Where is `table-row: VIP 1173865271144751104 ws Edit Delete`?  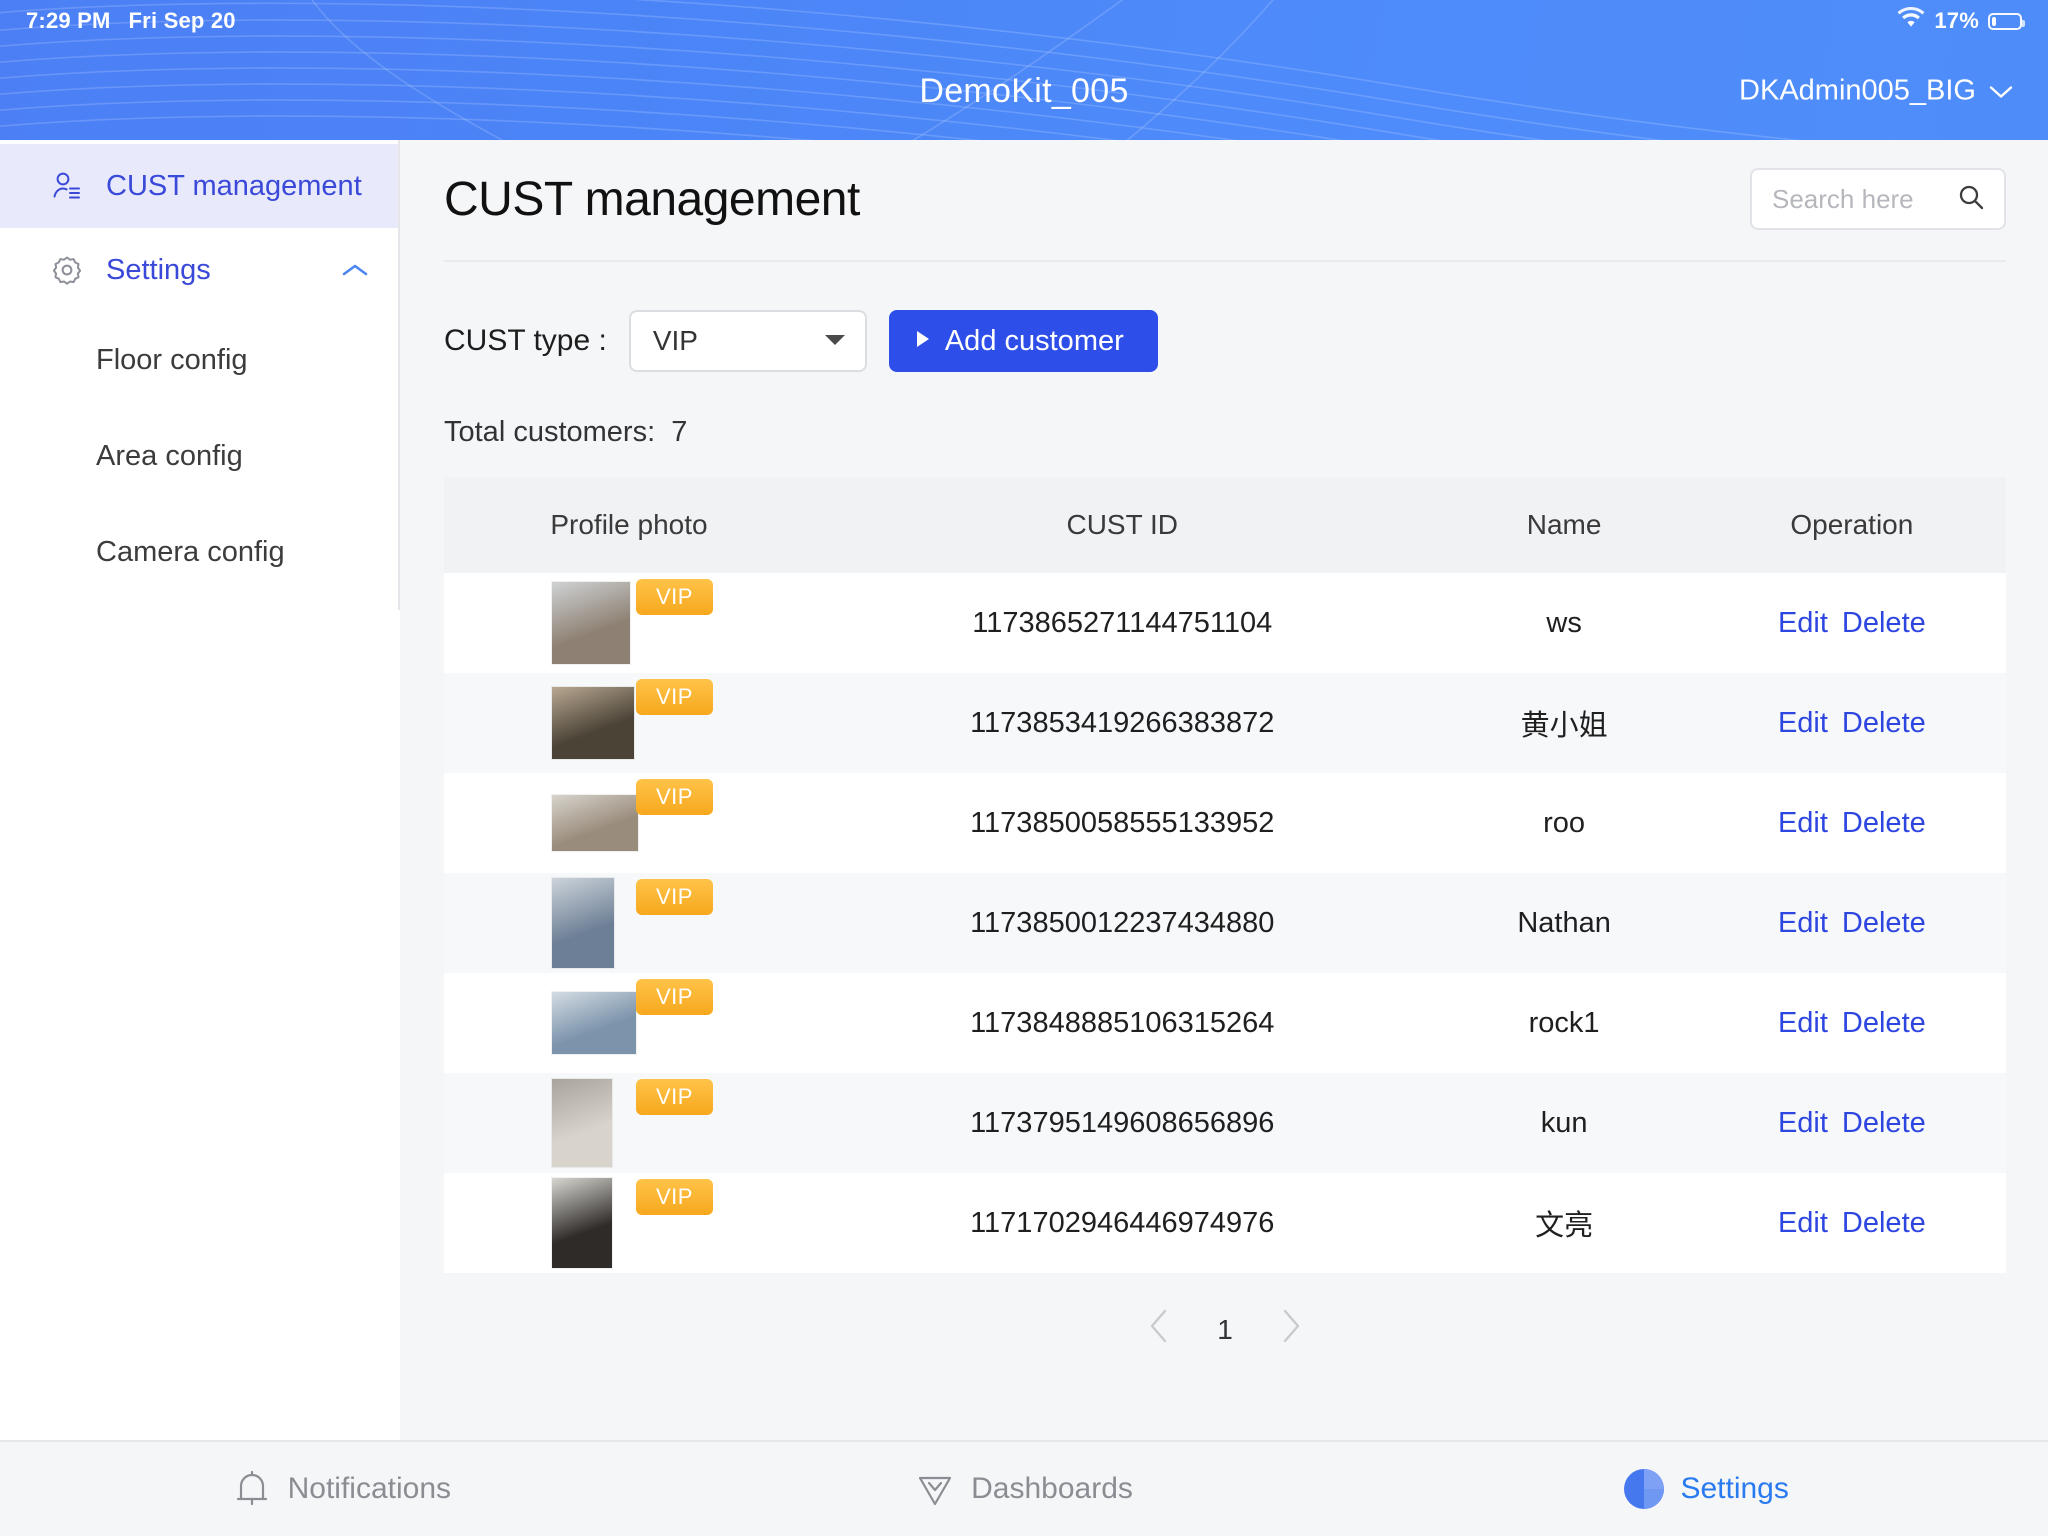
table-row: VIP 1173865271144751104 ws Edit Delete is located at coordinates (1225, 623).